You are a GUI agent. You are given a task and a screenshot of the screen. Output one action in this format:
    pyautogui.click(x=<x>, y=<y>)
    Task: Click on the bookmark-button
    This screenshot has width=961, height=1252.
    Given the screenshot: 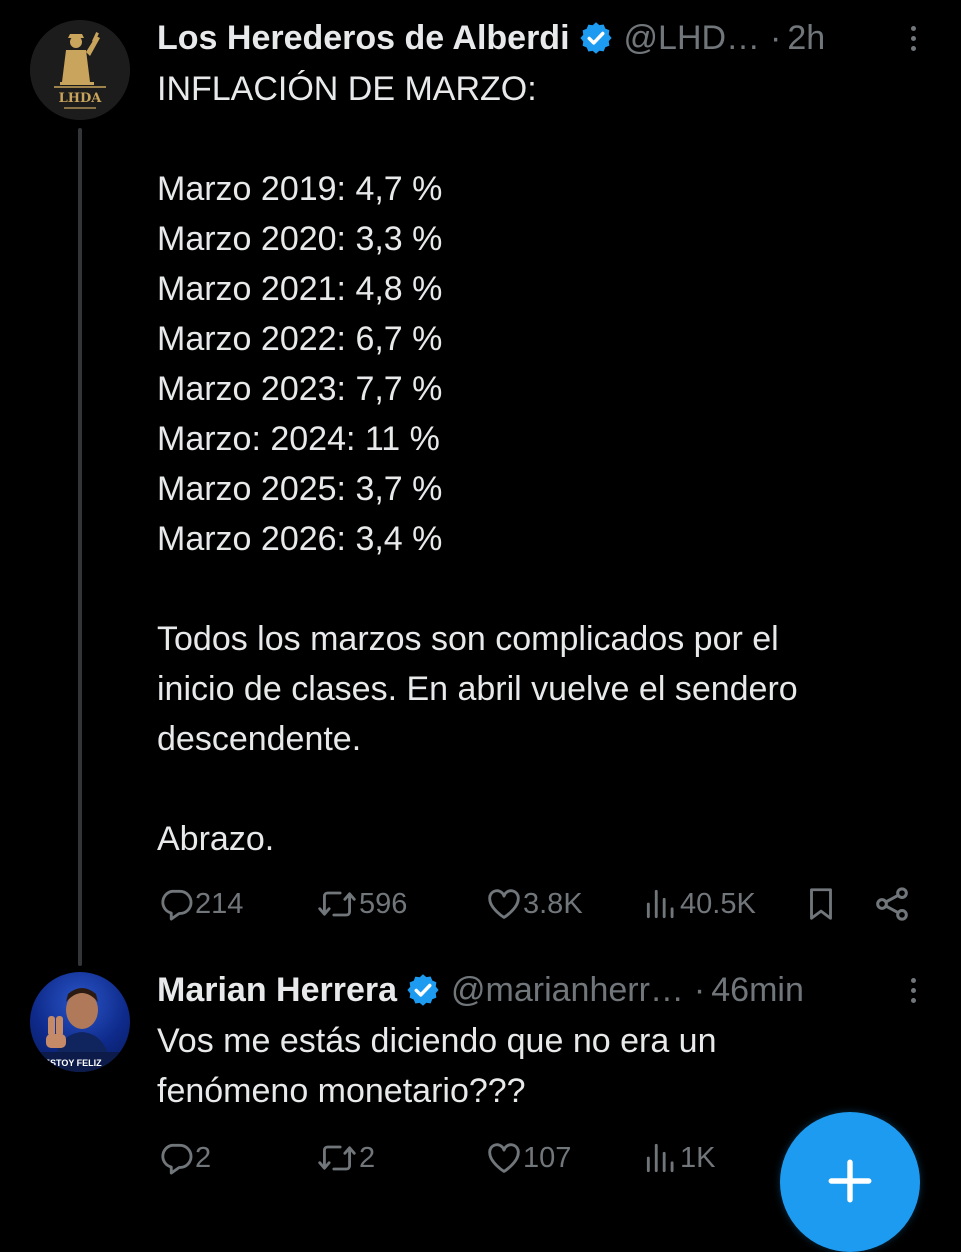 What is the action you would take?
    pyautogui.click(x=821, y=904)
    